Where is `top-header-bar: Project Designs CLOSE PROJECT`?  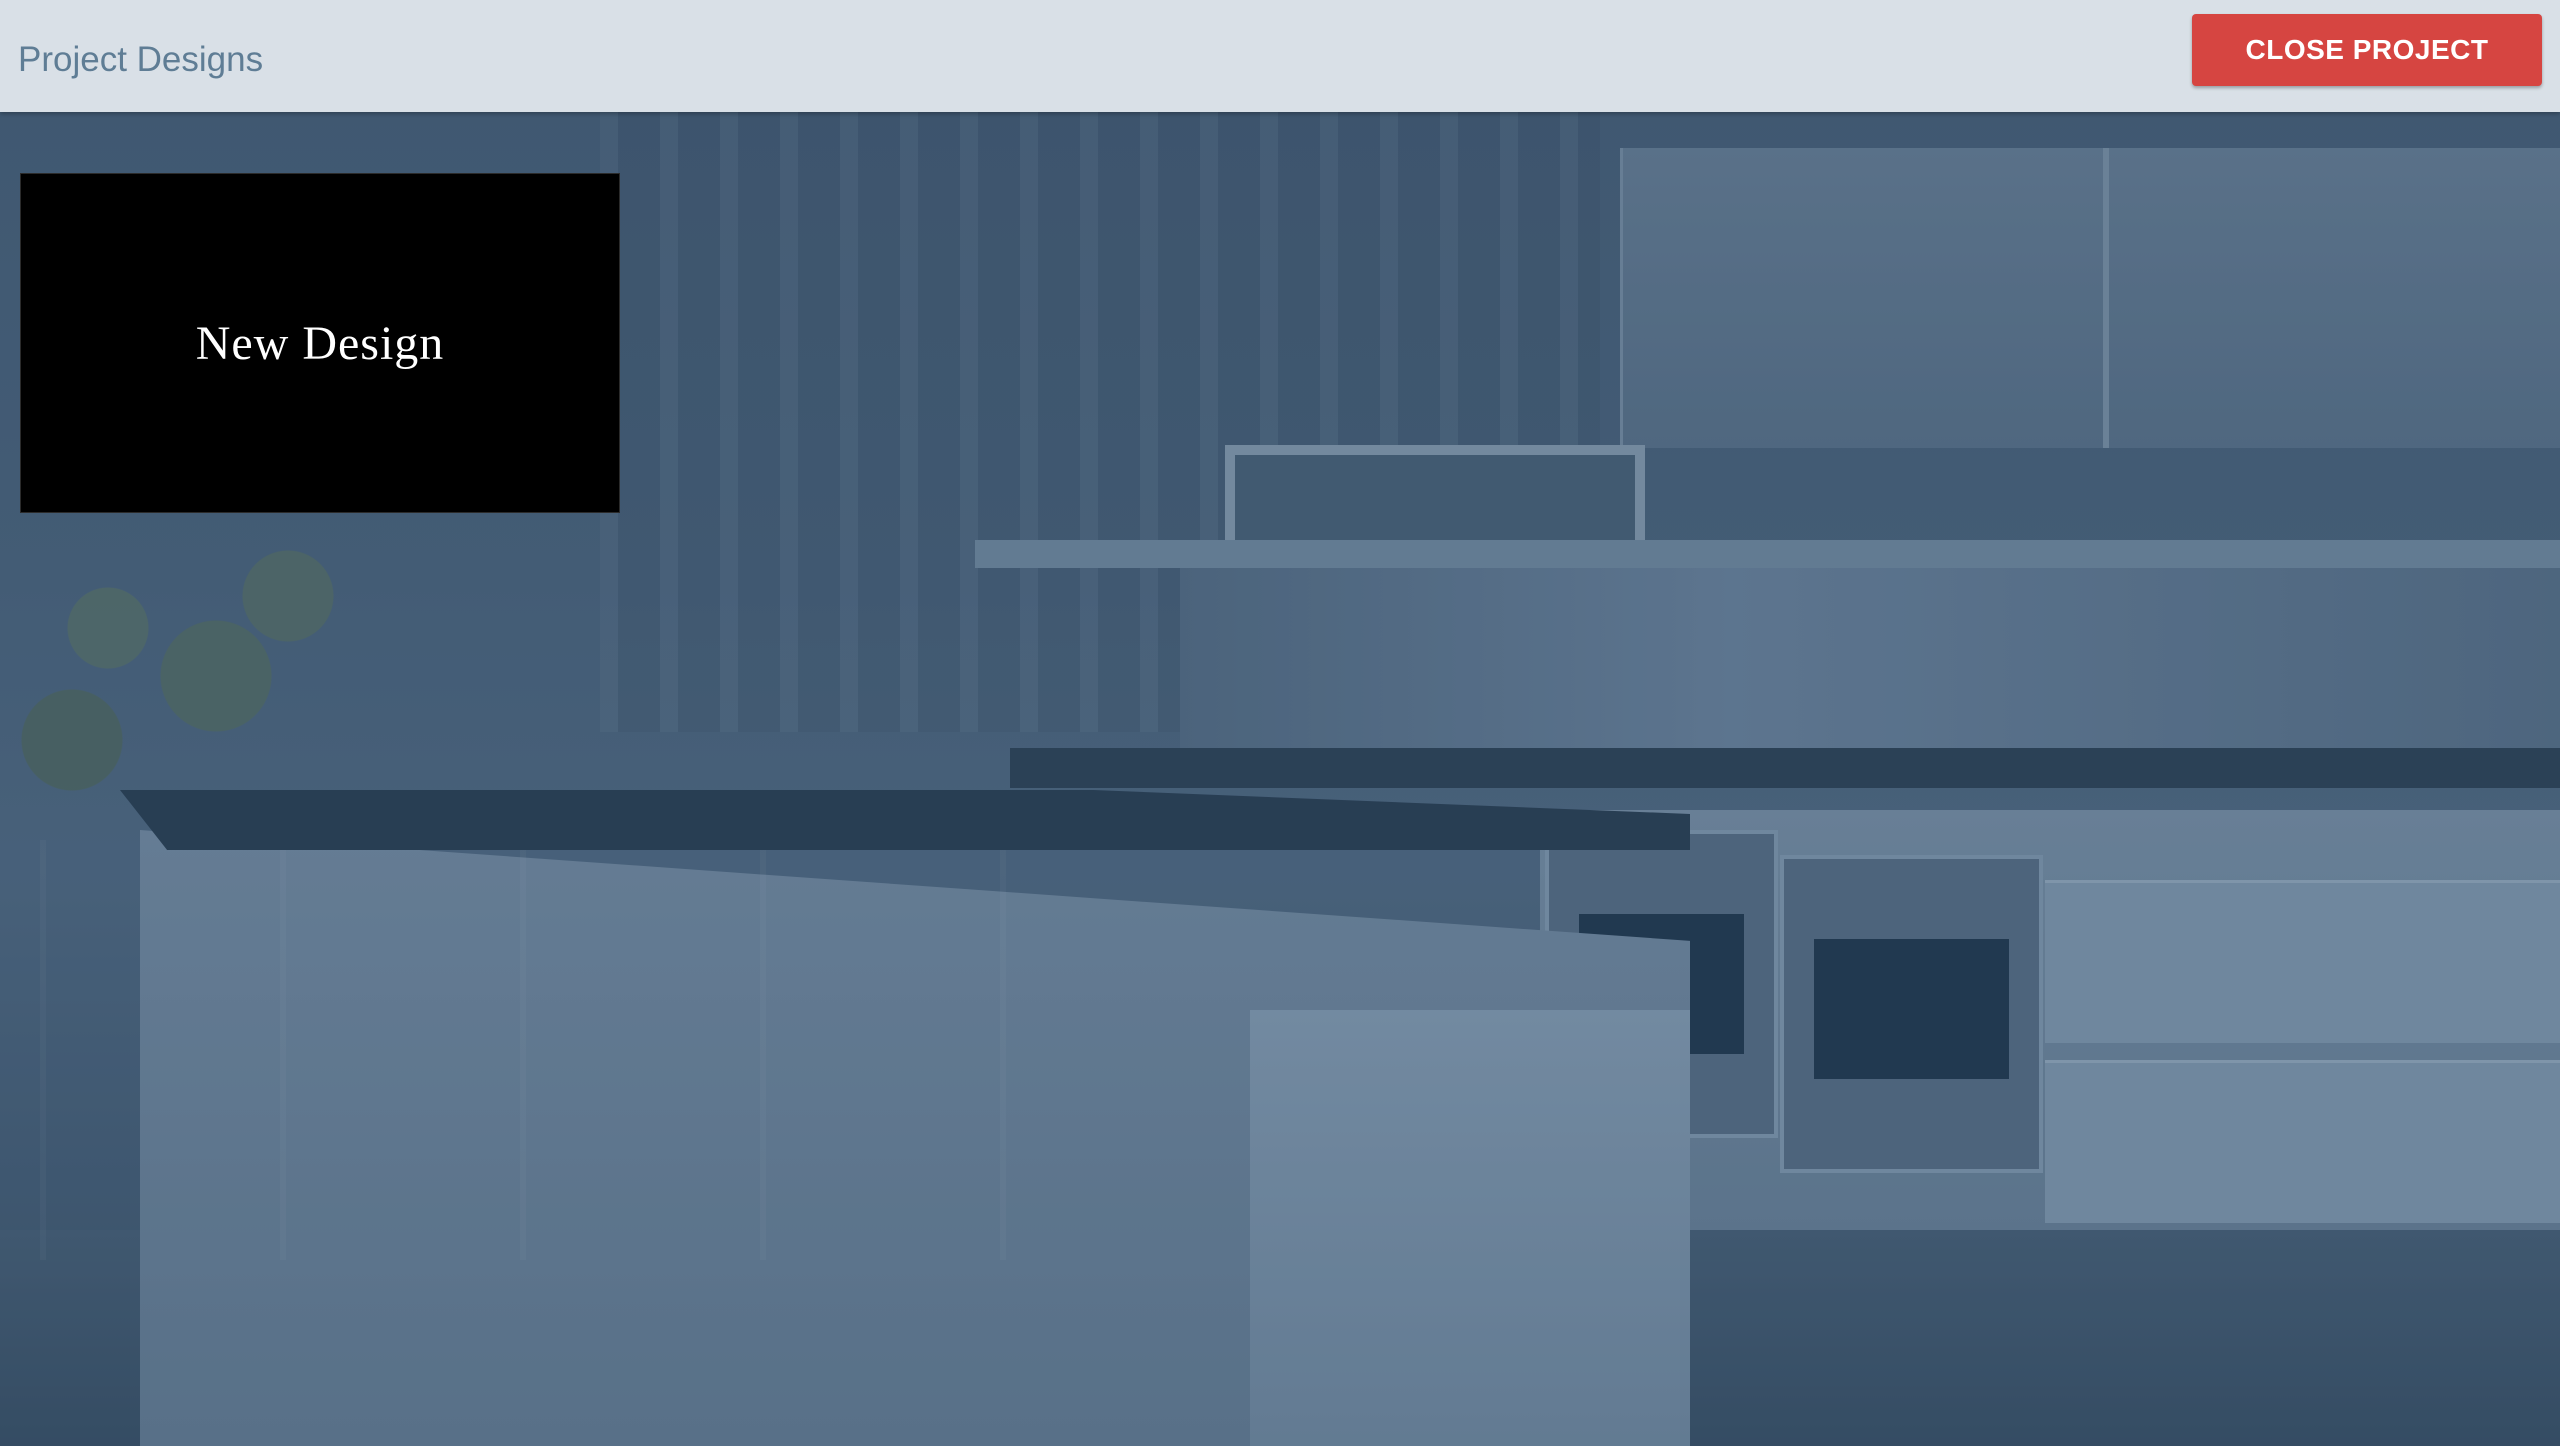
top-header-bar: Project Designs CLOSE PROJECT is located at coordinates (1280, 56).